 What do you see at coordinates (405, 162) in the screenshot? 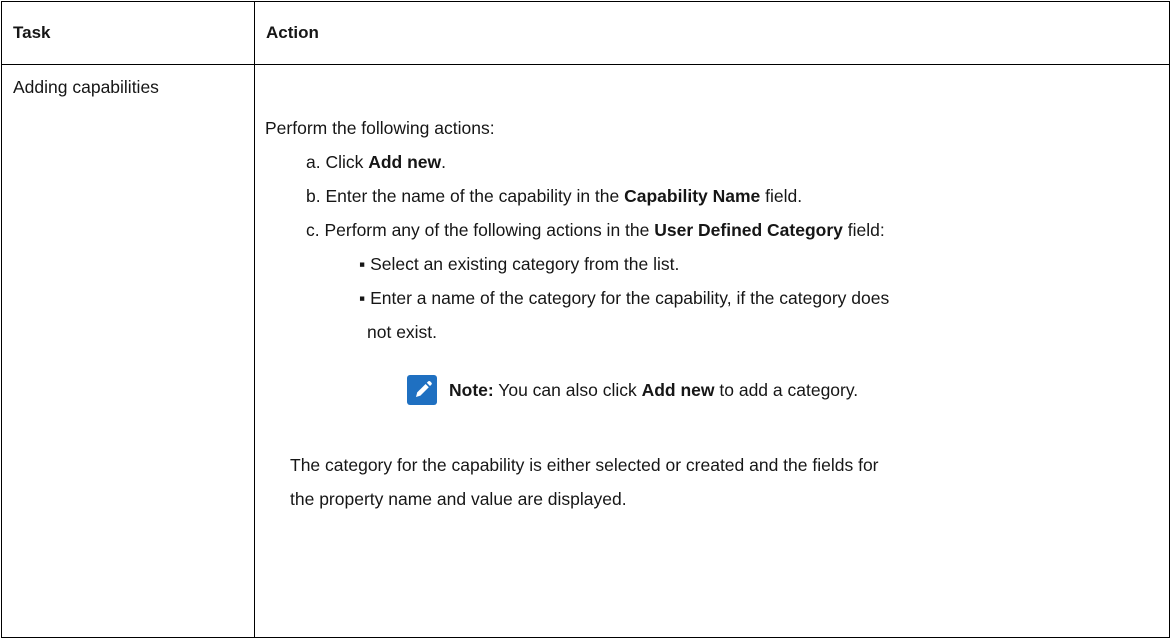
I see `step-a-bold: Add new` at bounding box center [405, 162].